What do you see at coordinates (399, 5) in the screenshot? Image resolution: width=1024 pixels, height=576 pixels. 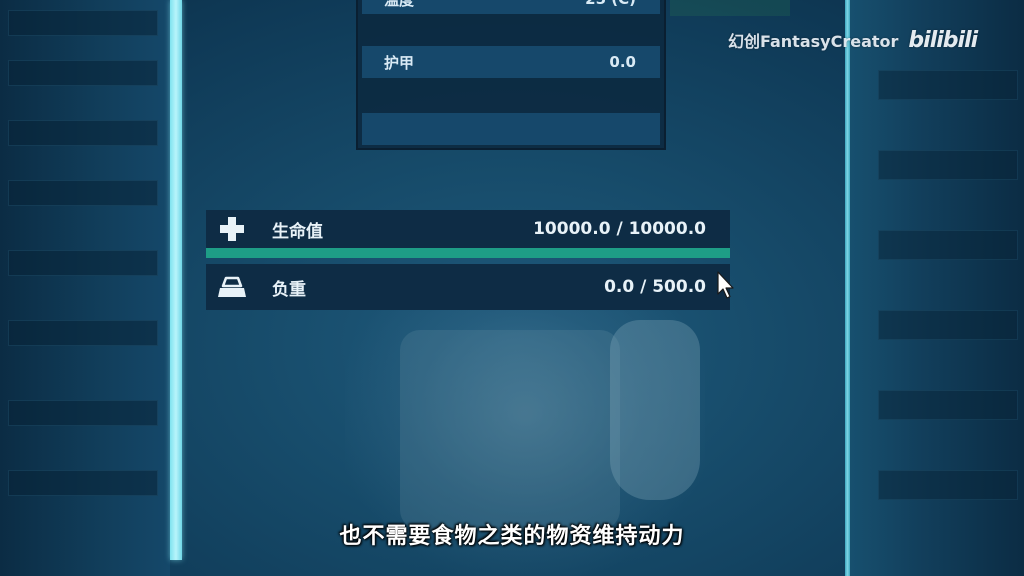 I see `stat-label: 温度` at bounding box center [399, 5].